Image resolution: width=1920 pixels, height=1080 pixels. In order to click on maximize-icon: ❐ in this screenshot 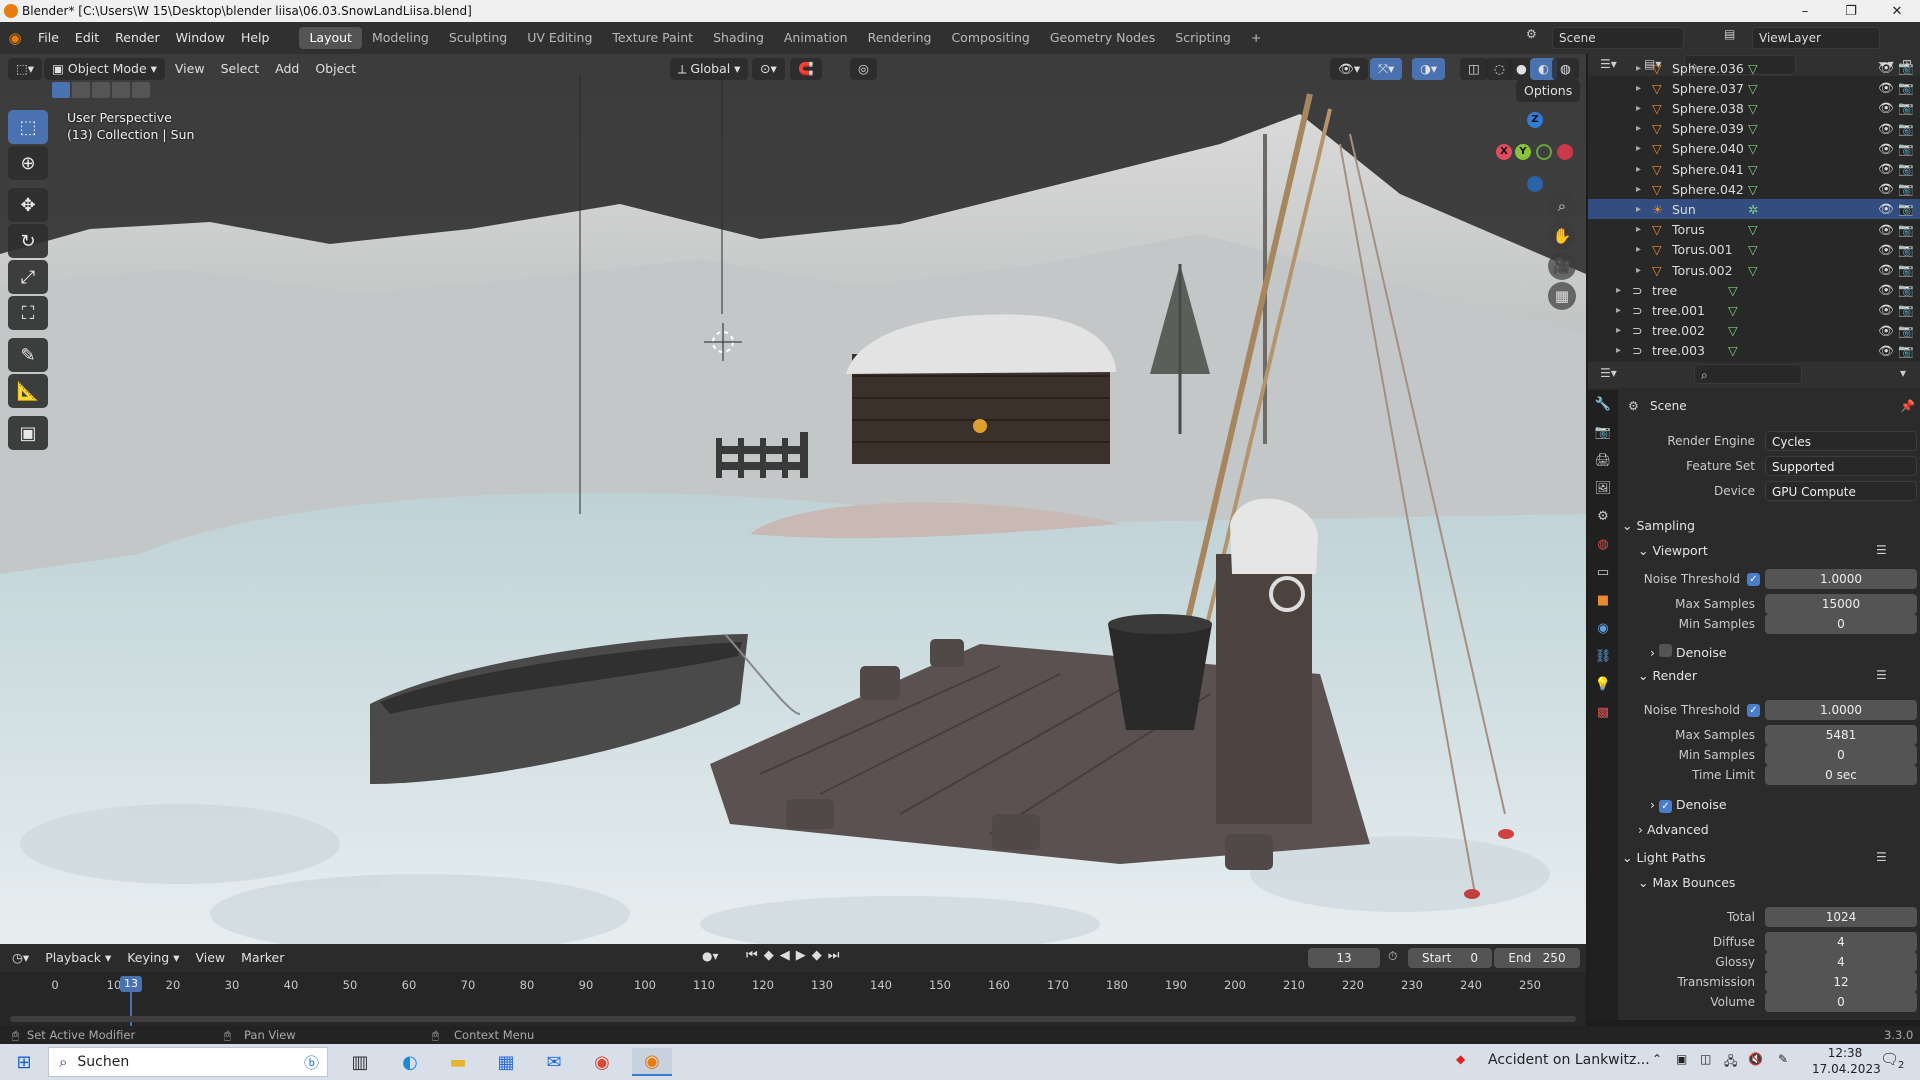, I will do `click(1851, 11)`.